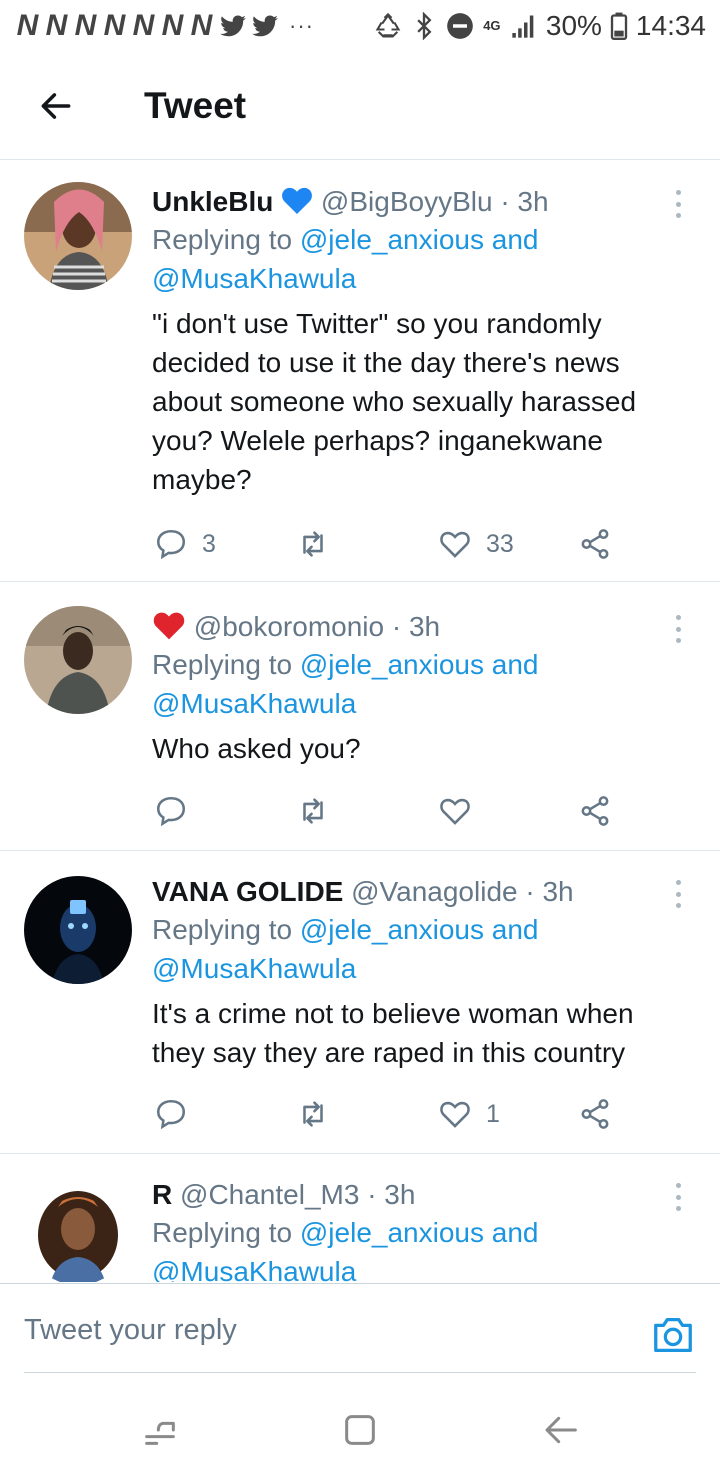 The image size is (720, 1480). Describe the element at coordinates (434, 891) in the screenshot. I see `user-handle: @Vanagolide` at that location.